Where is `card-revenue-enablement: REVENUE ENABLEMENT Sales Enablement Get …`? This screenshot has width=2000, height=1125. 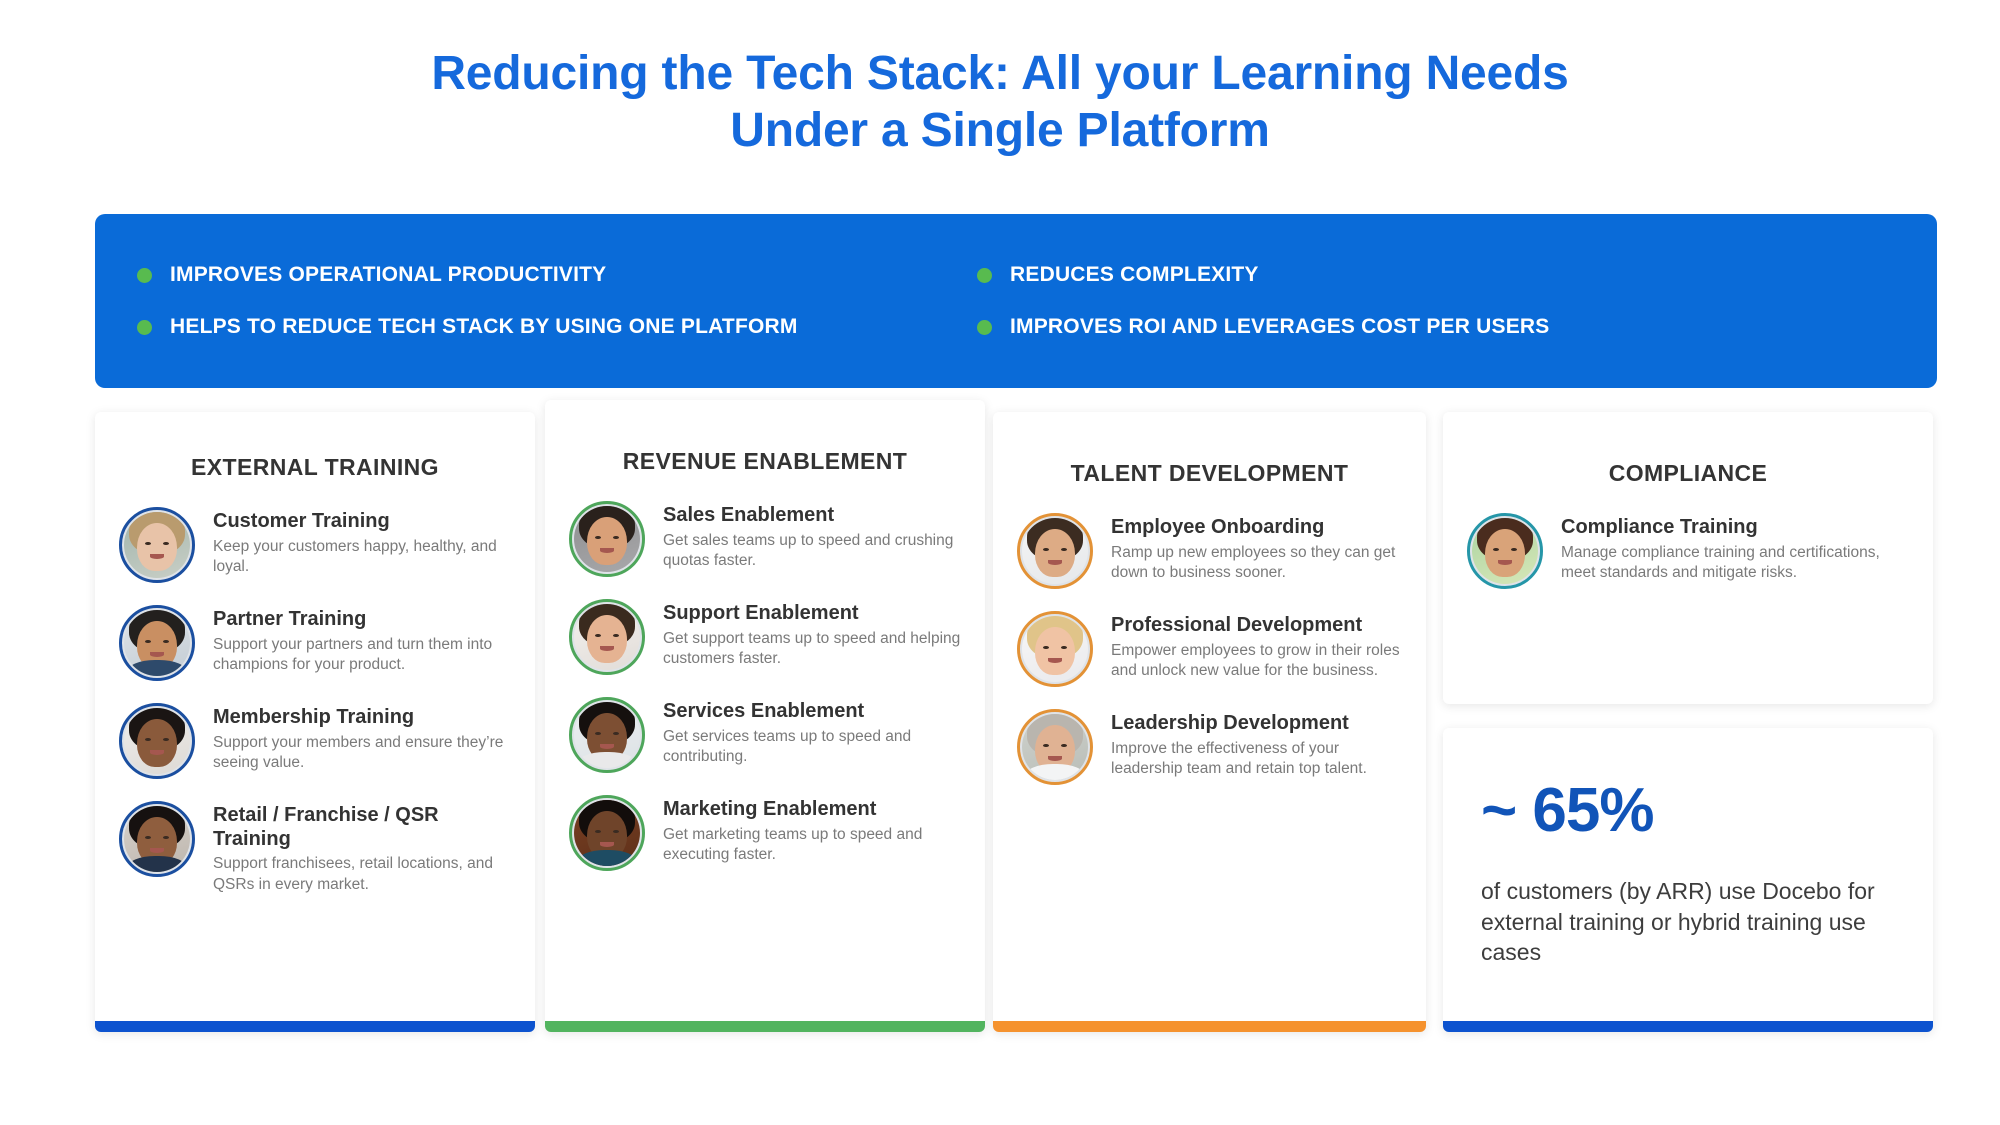 card-revenue-enablement: REVENUE ENABLEMENT Sales Enablement Get … is located at coordinates (765, 716).